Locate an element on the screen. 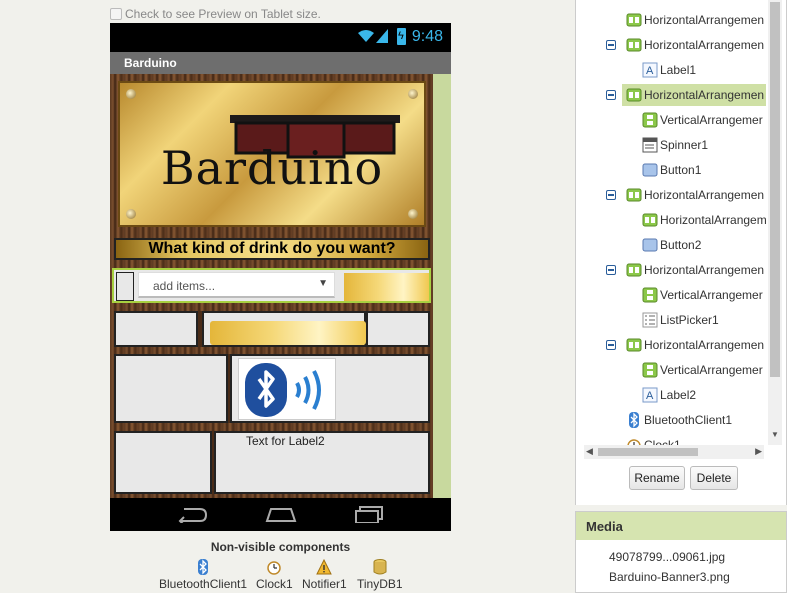 The width and height of the screenshot is (787, 593). tree-node: HorizontalArrangem is located at coordinates (704, 220).